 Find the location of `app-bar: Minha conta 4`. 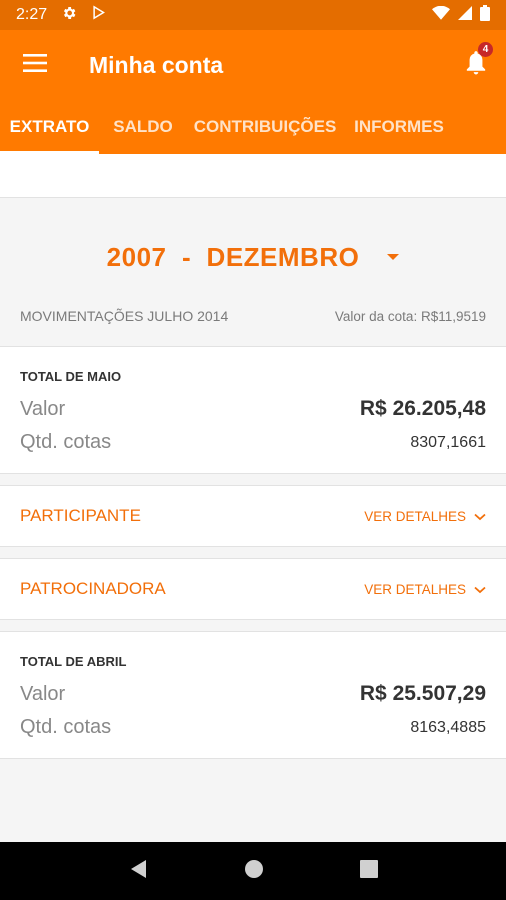

app-bar: Minha conta 4 is located at coordinates (253, 65).